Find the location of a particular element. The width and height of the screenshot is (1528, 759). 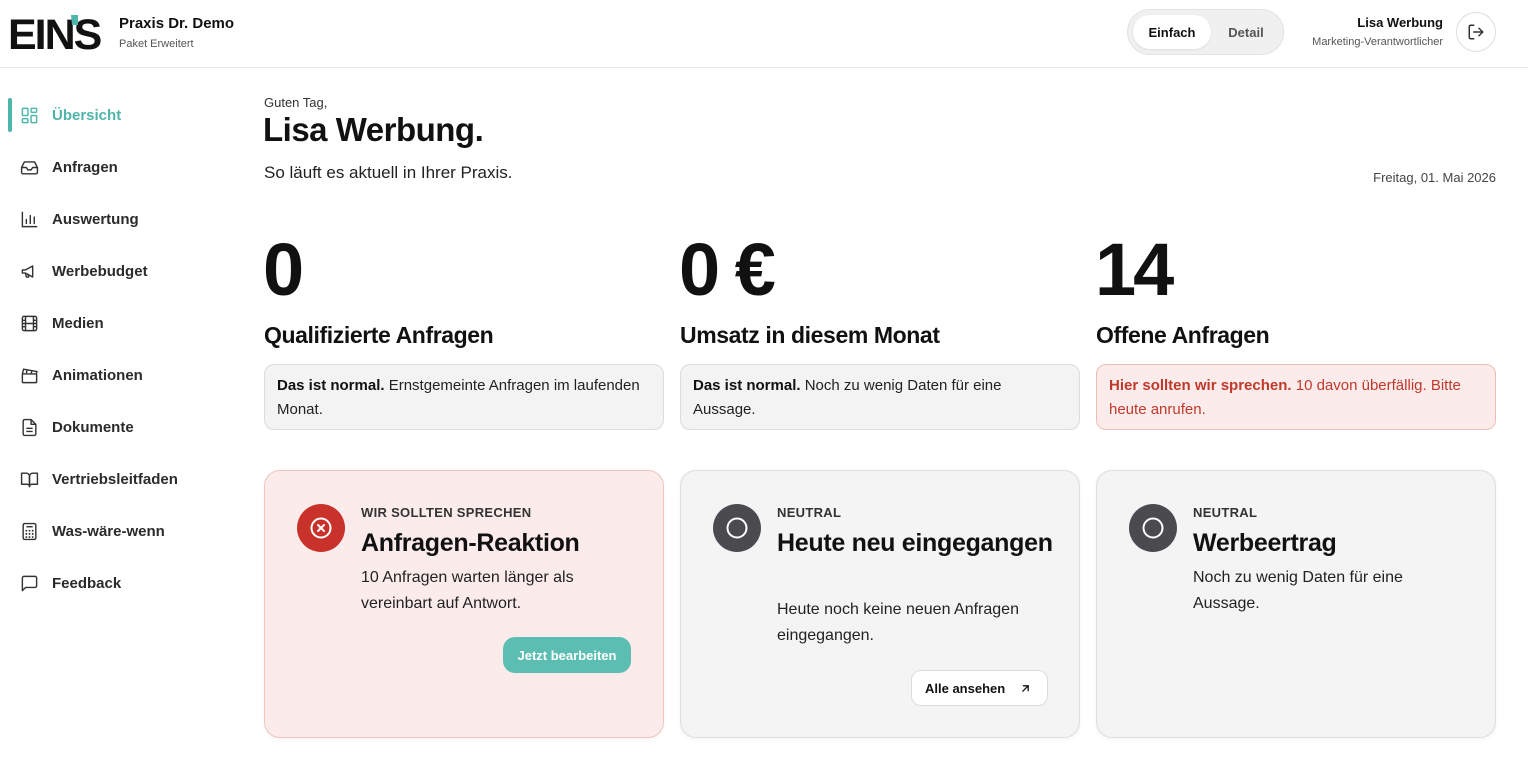

sidebar-item-label: Dokumente is located at coordinates (93, 427).